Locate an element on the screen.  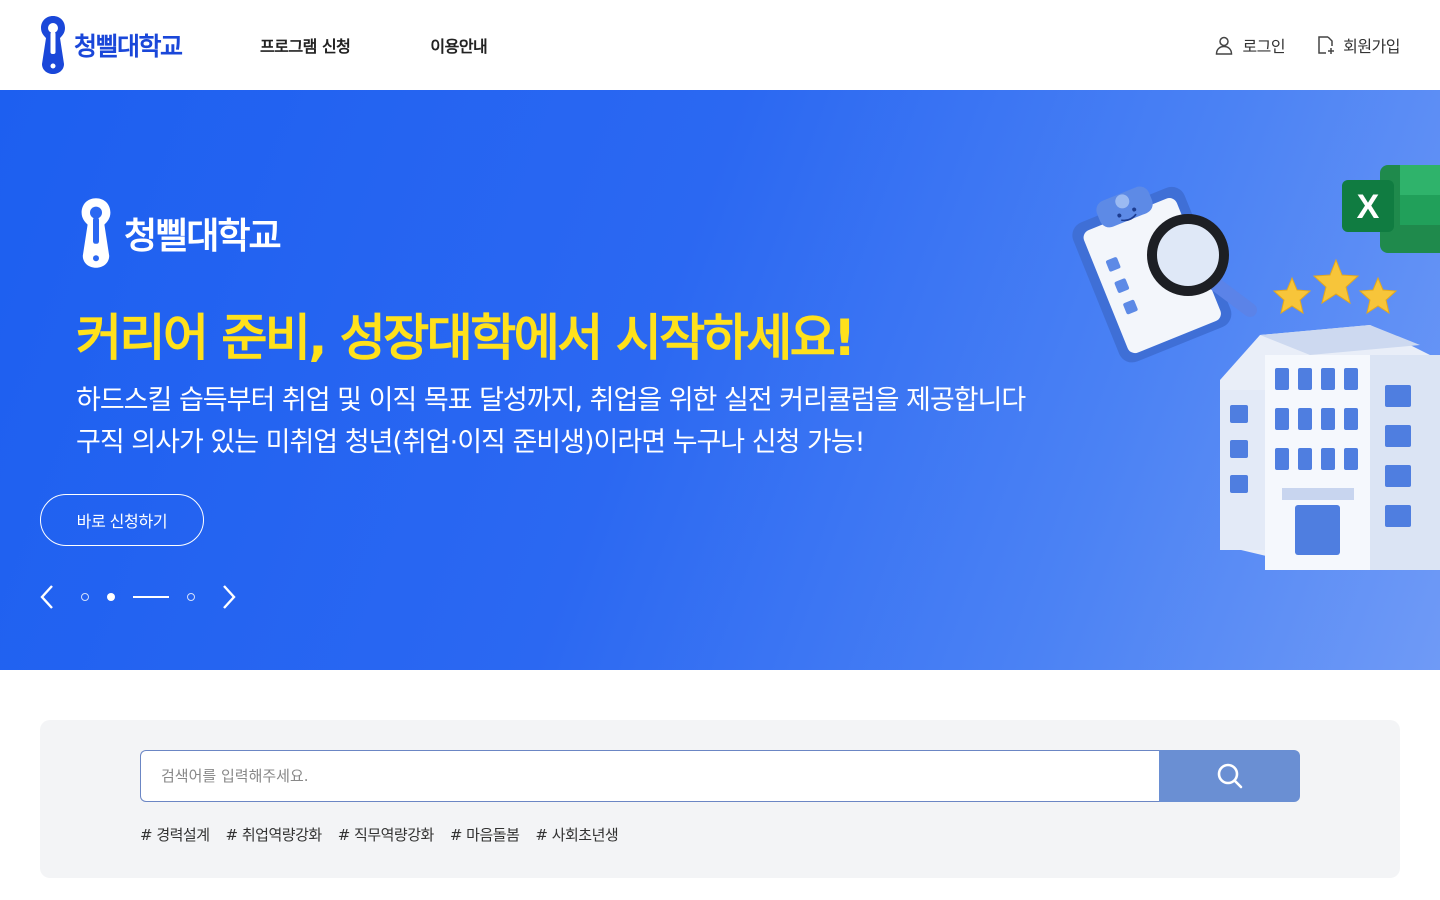
hero-logo: 청삘대학교 is located at coordinates (180, 233).